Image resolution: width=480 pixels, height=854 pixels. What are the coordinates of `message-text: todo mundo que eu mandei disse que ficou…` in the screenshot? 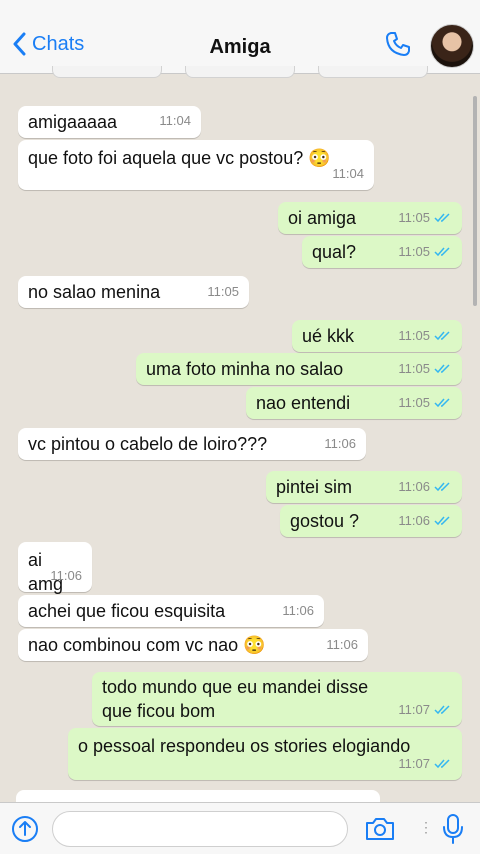 It's located at (235, 699).